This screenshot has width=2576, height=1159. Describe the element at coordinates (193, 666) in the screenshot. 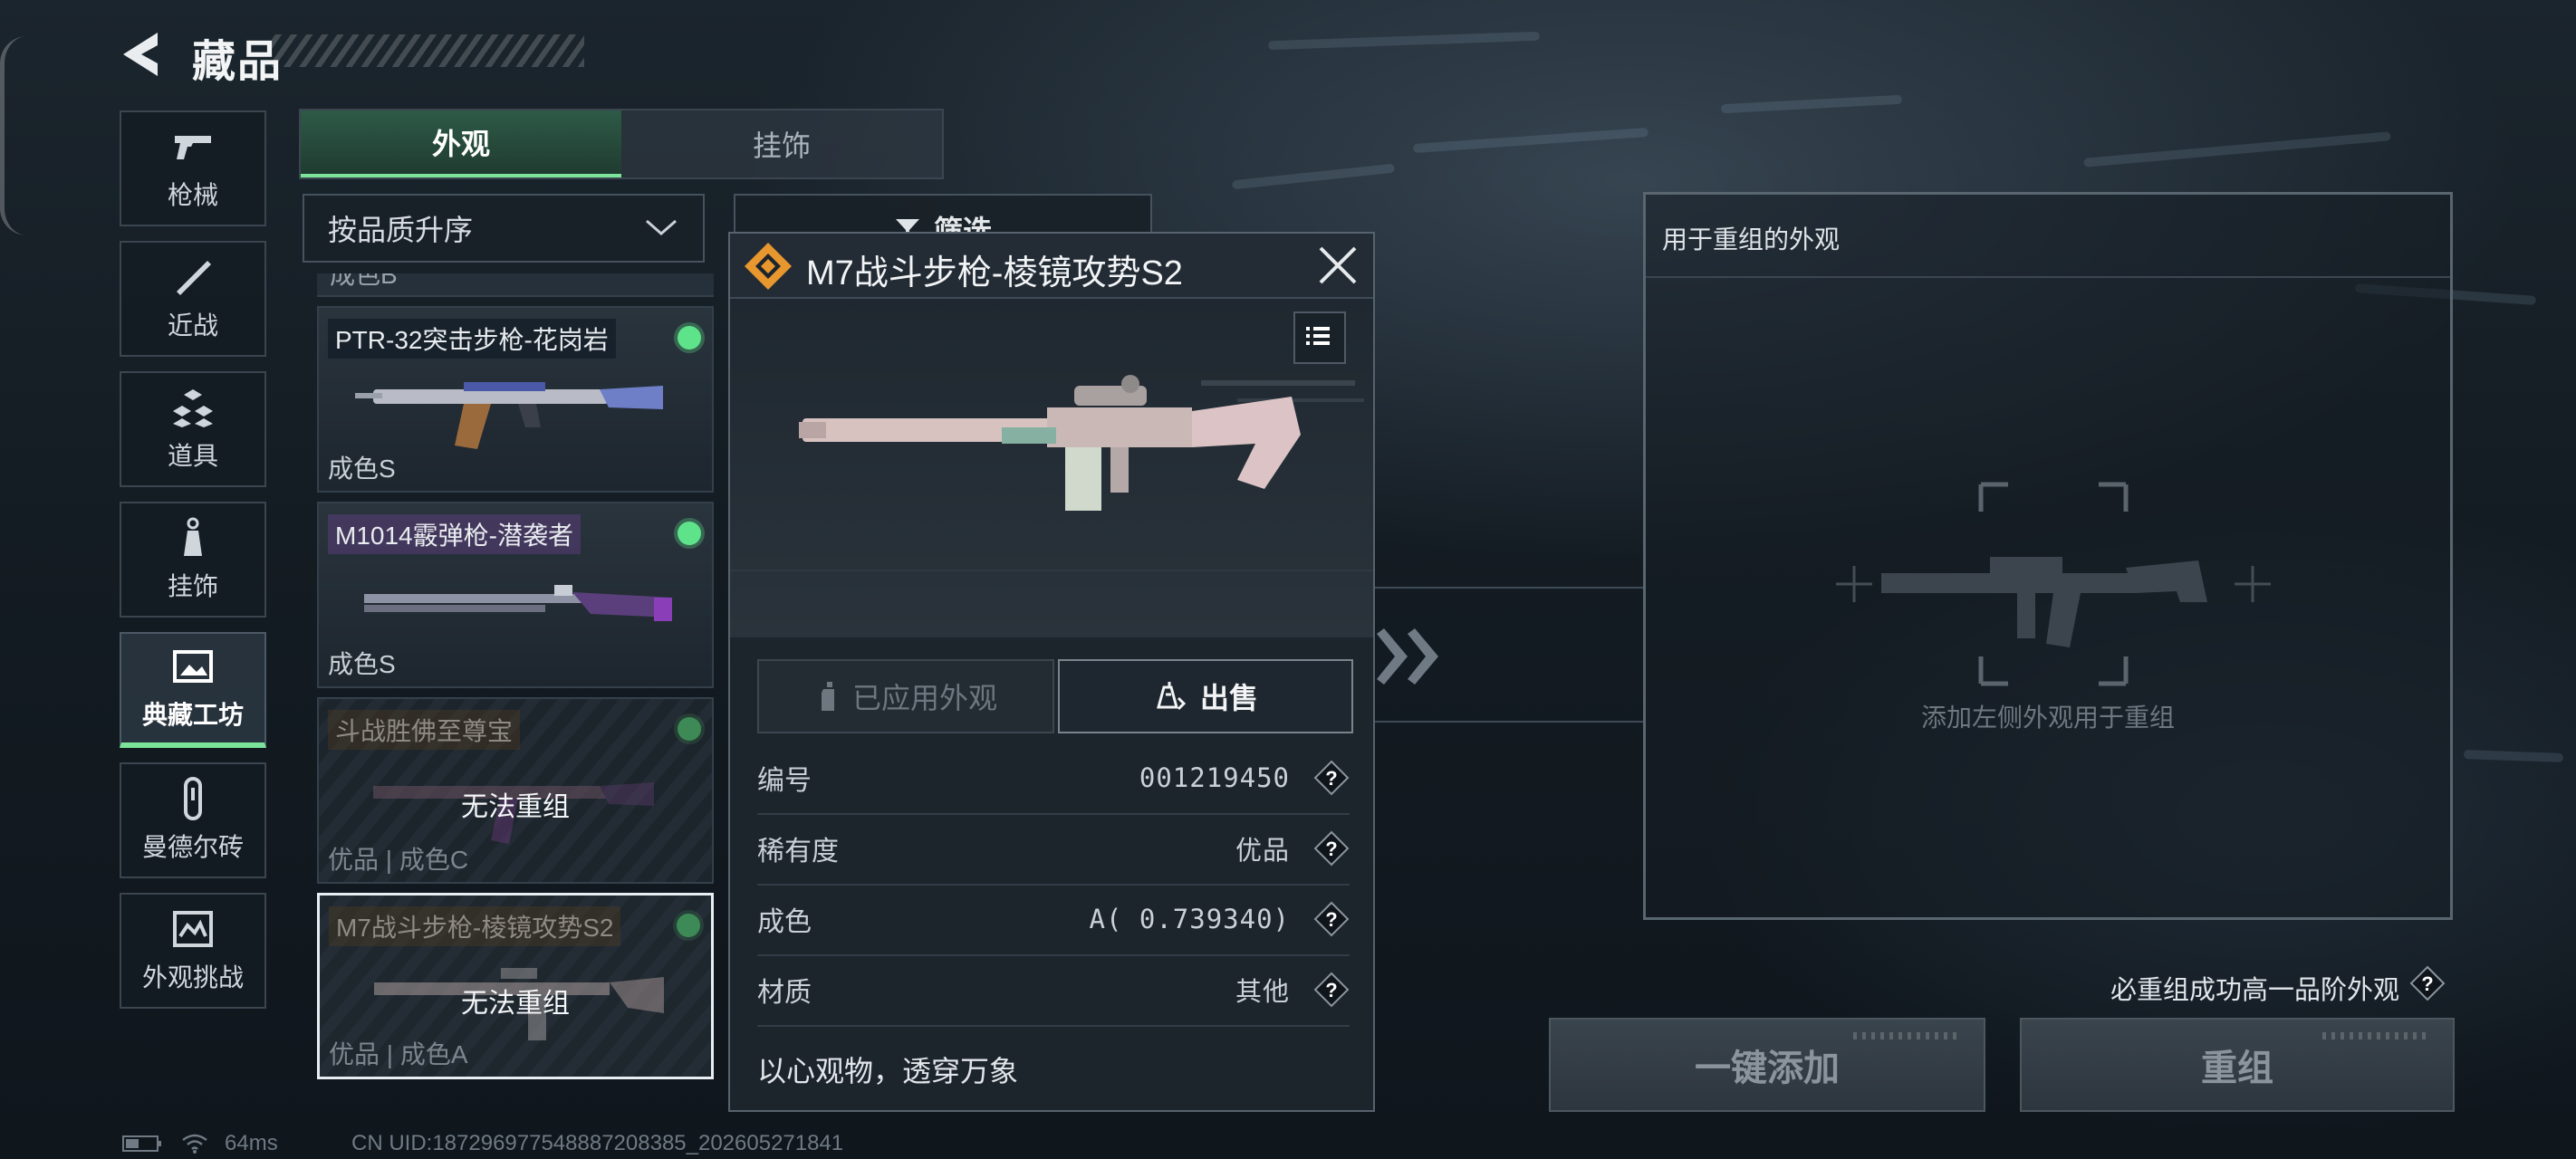

I see `gallery-icon` at that location.